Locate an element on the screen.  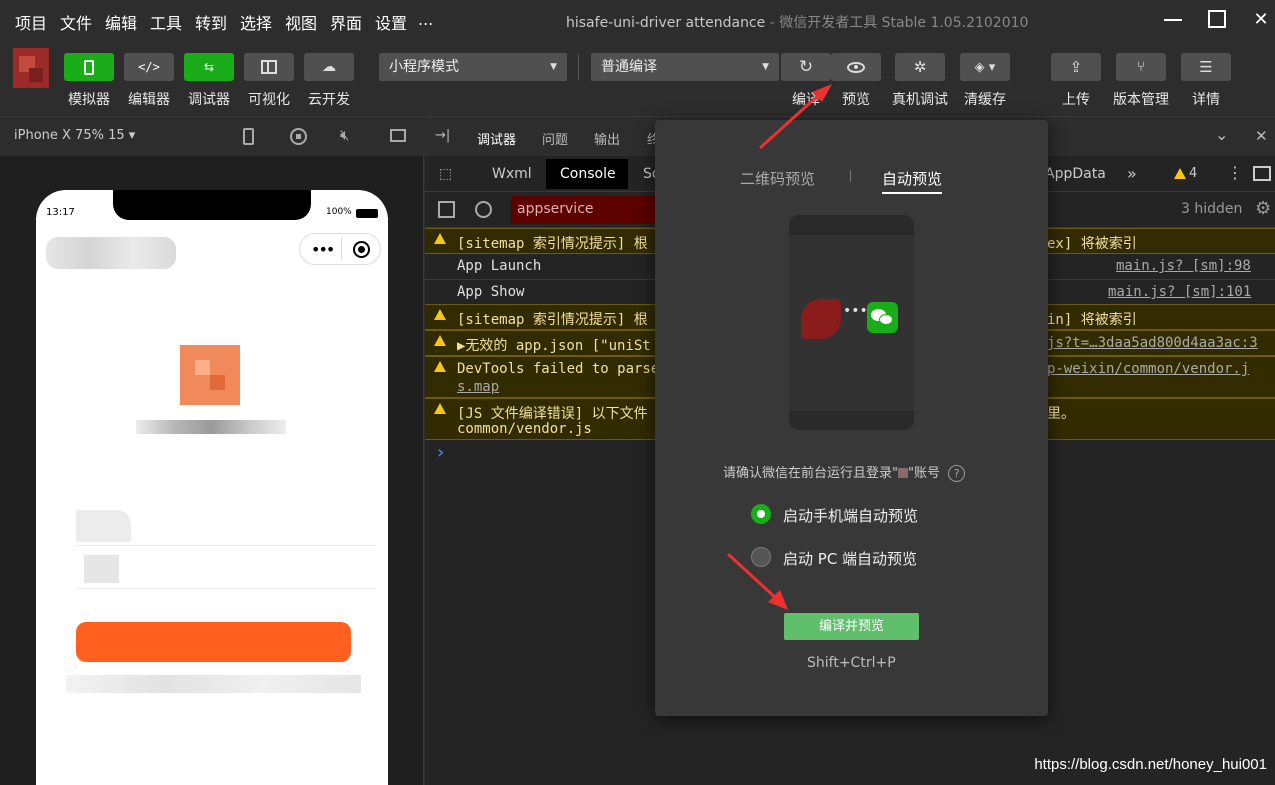
annotation-arrows is located at coordinates (779, 347).